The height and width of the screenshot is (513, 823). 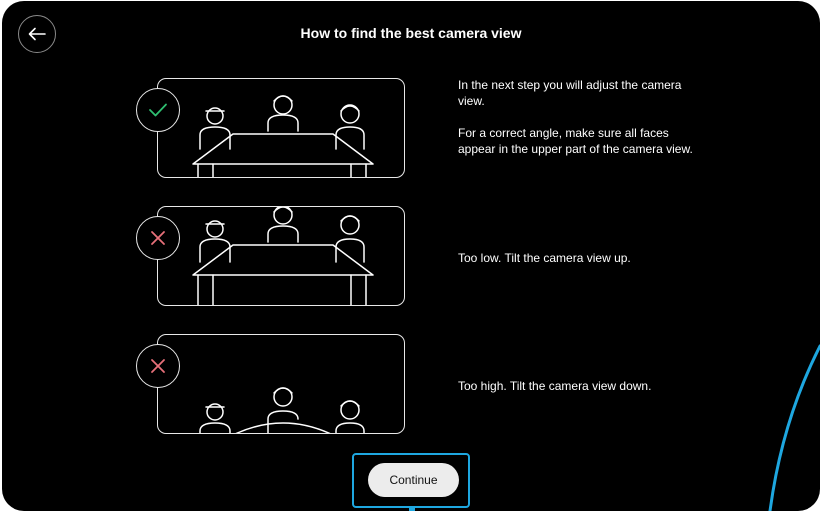 What do you see at coordinates (794, 427) in the screenshot?
I see `highlight-callout-line` at bounding box center [794, 427].